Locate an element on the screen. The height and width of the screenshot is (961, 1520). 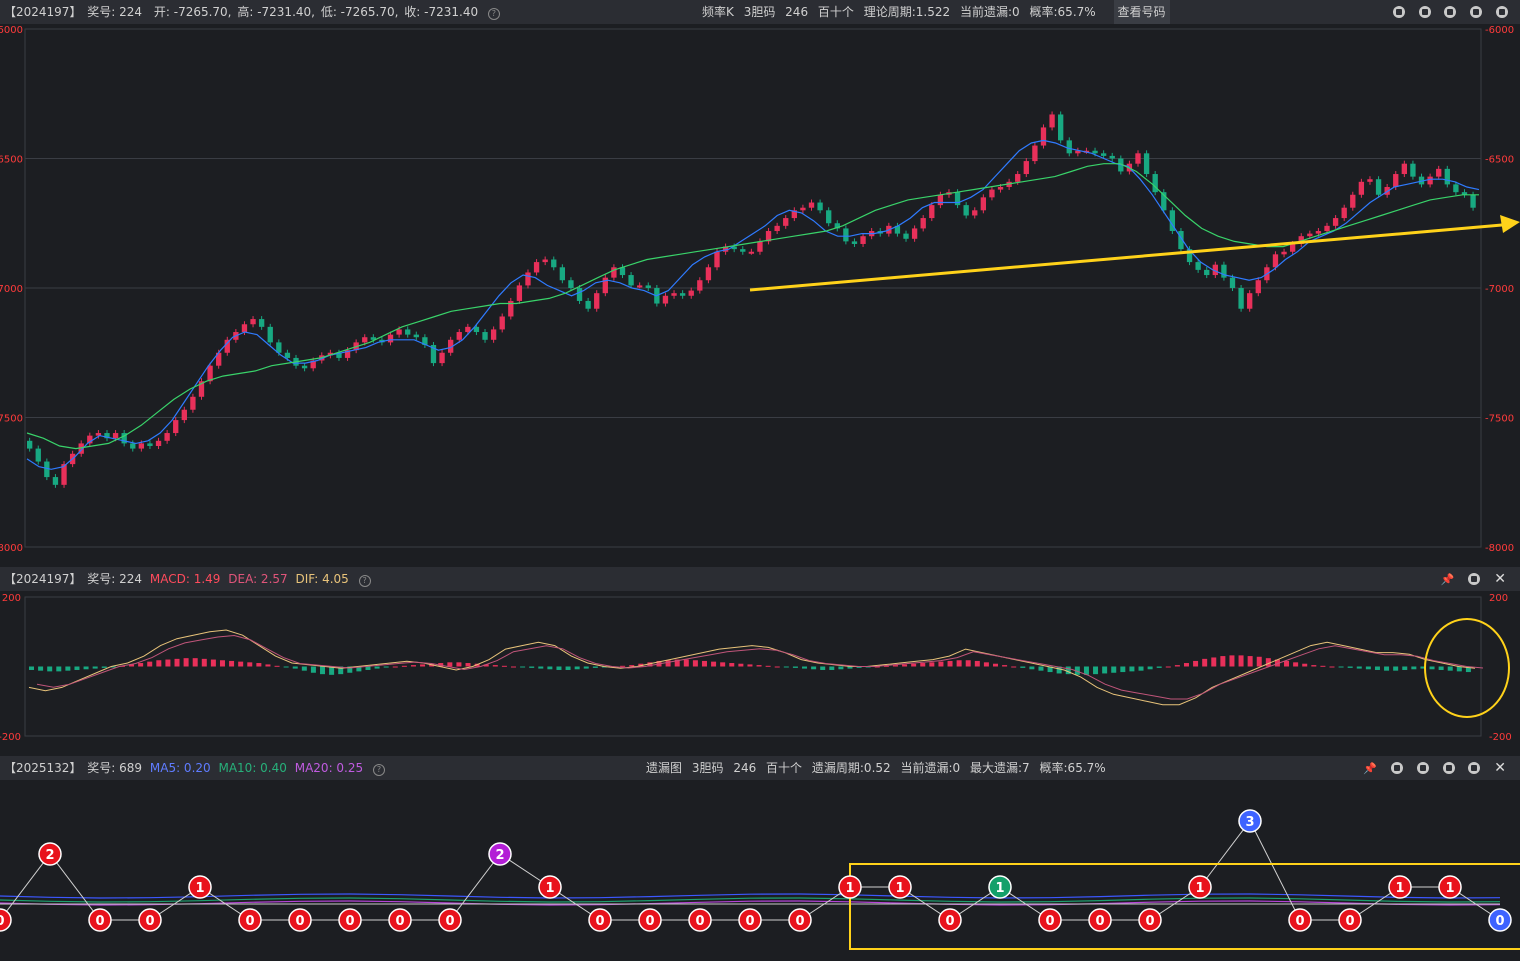
pin-icon: 📌 is located at coordinates (1448, 580).